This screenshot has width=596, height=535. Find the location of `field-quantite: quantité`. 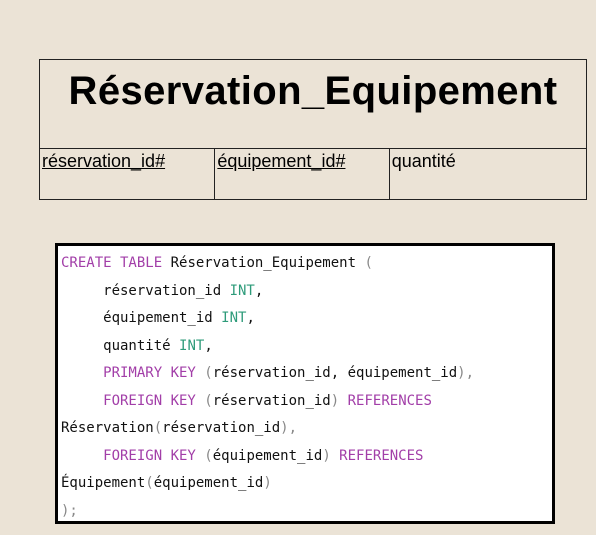

field-quantite: quantité is located at coordinates (423, 161).